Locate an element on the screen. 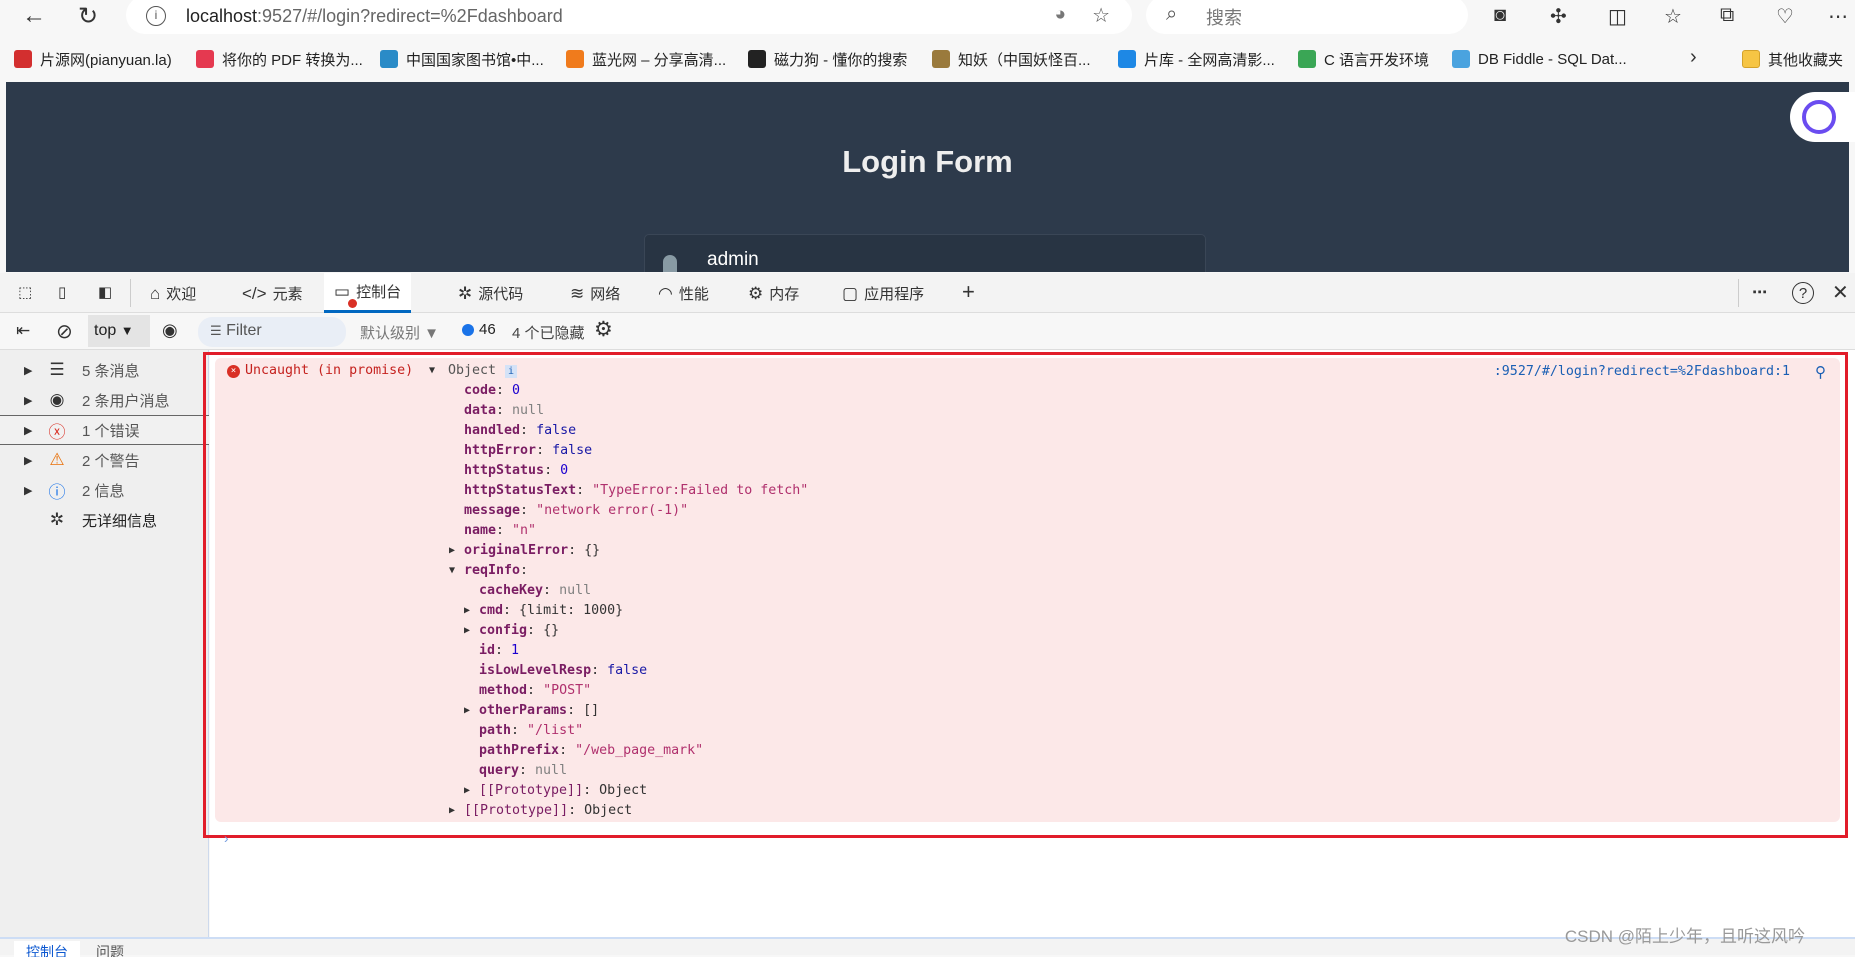 Image resolution: width=1855 pixels, height=957 pixels. gauge-icon: ◠ is located at coordinates (665, 293).